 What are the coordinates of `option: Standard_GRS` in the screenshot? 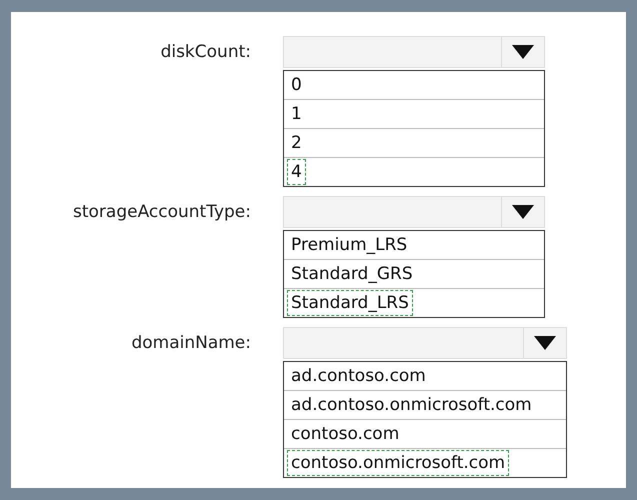 It's located at (352, 274).